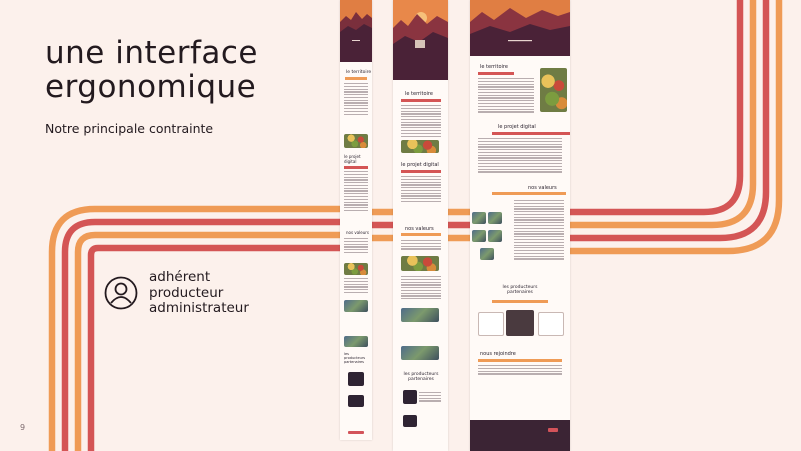  What do you see at coordinates (420, 40) in the screenshot?
I see `tablet-hero-image` at bounding box center [420, 40].